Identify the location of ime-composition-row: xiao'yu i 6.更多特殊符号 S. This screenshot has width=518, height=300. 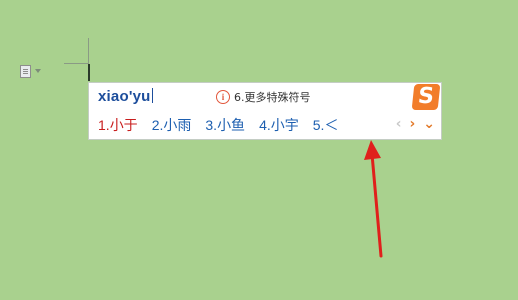
(265, 97).